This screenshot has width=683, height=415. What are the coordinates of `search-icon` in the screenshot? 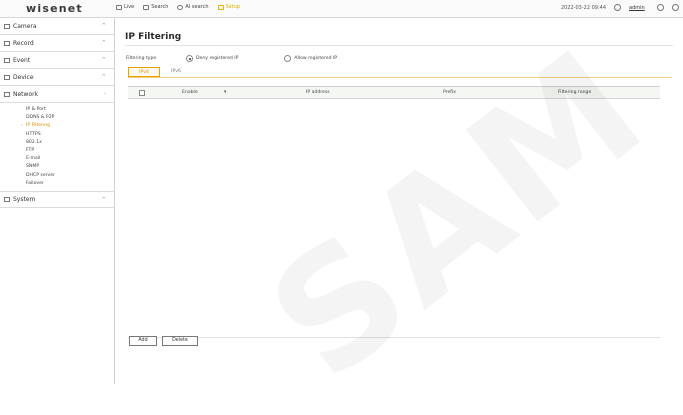 It's located at (146, 7).